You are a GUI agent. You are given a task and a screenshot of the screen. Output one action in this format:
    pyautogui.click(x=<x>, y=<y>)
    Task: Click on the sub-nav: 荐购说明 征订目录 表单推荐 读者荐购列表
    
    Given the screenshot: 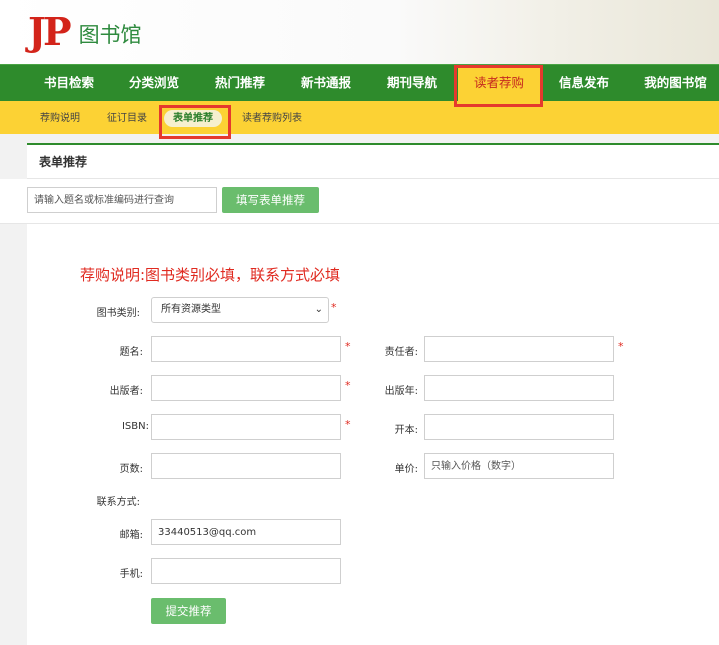 What is the action you would take?
    pyautogui.click(x=359, y=117)
    